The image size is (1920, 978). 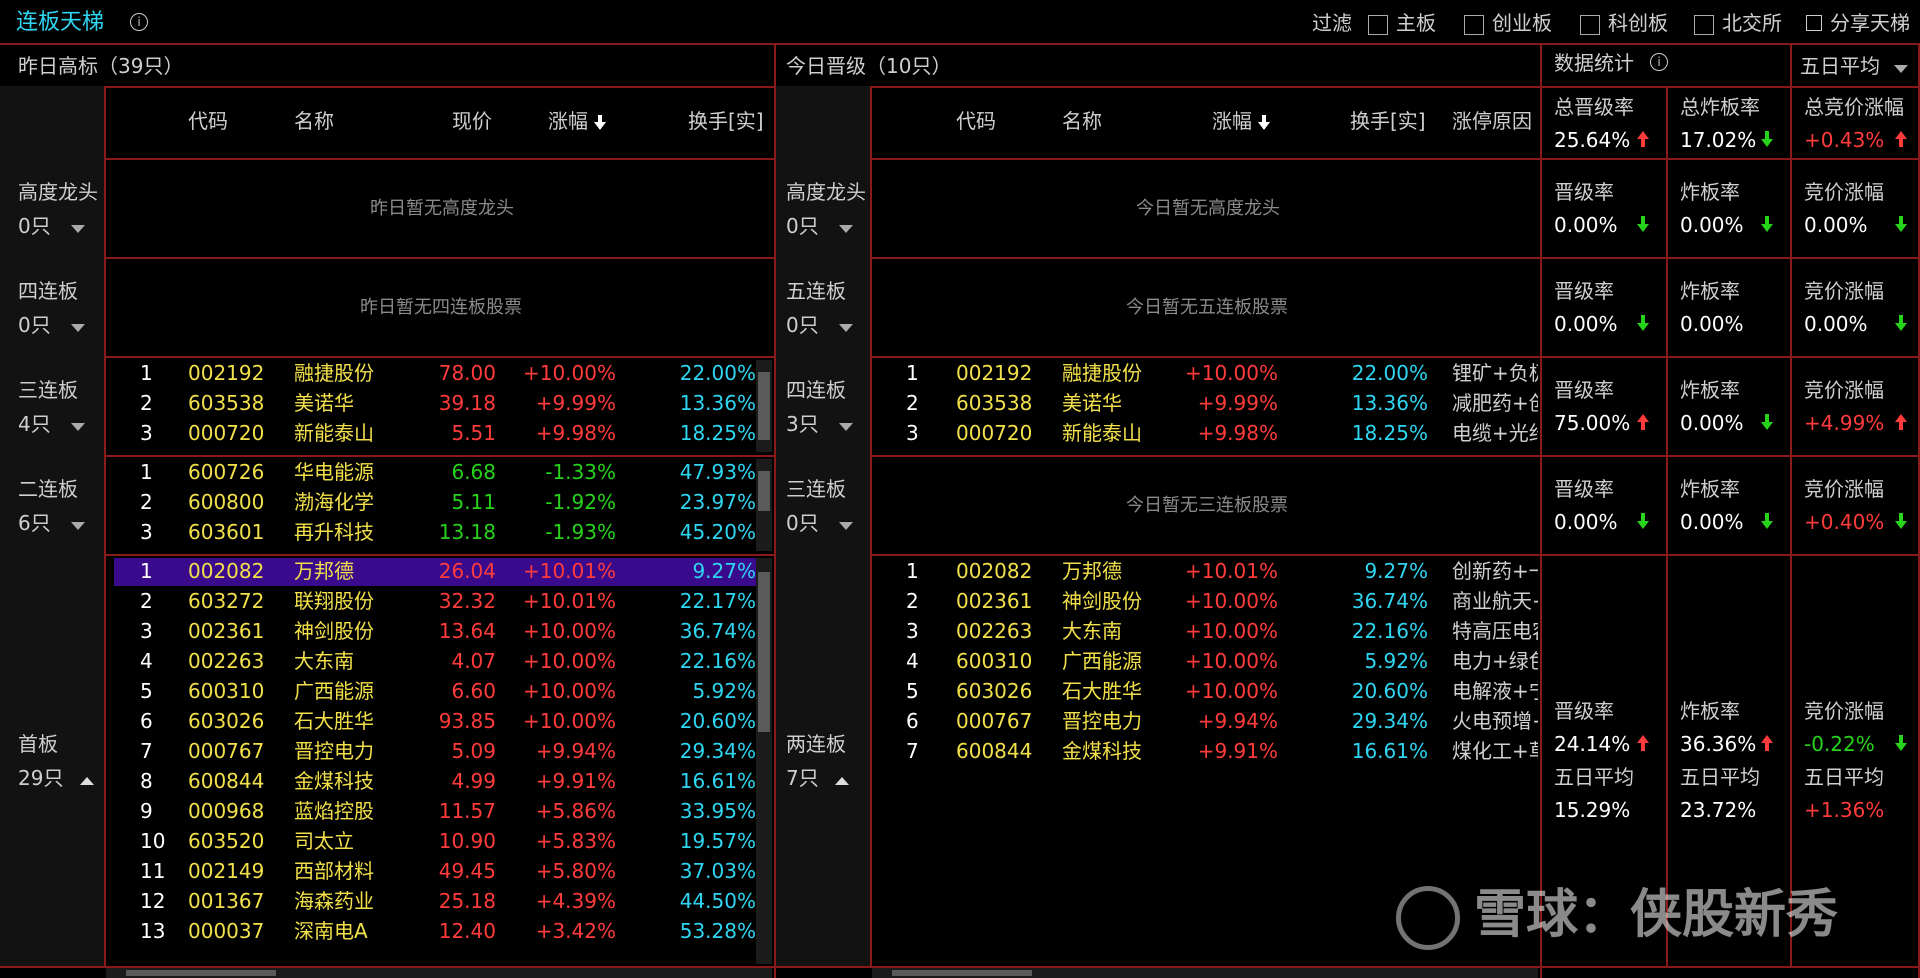 What do you see at coordinates (52, 523) in the screenshot?
I see `group-toggle: 6只` at bounding box center [52, 523].